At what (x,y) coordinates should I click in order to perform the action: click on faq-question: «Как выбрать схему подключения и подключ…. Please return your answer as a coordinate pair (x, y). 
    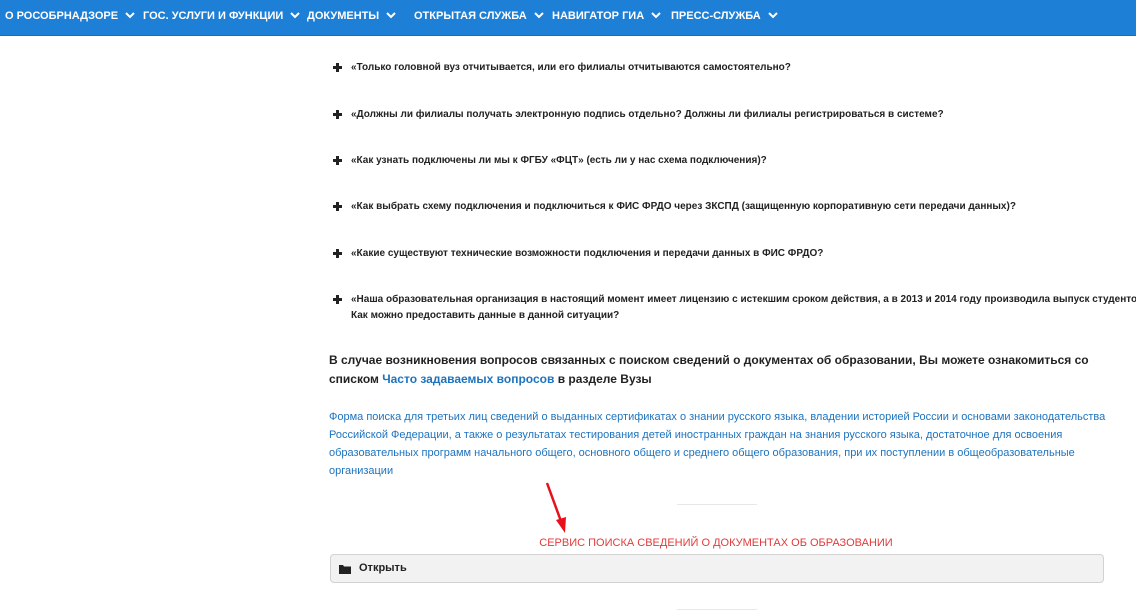
    Looking at the image, I should click on (683, 206).